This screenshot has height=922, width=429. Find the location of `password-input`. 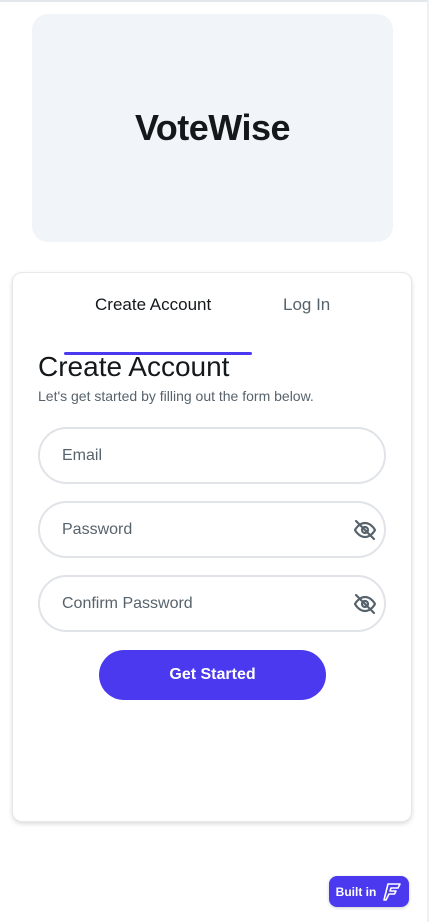

password-input is located at coordinates (212, 529).